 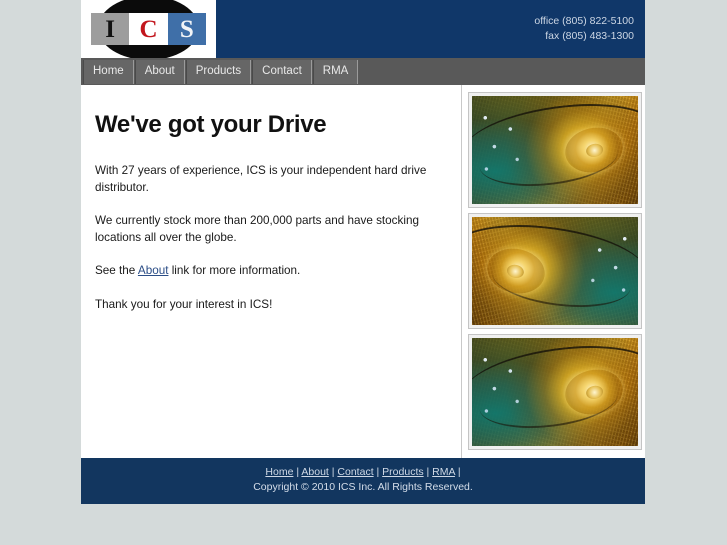 I want to click on footer-link-products: Products, so click(x=402, y=472).